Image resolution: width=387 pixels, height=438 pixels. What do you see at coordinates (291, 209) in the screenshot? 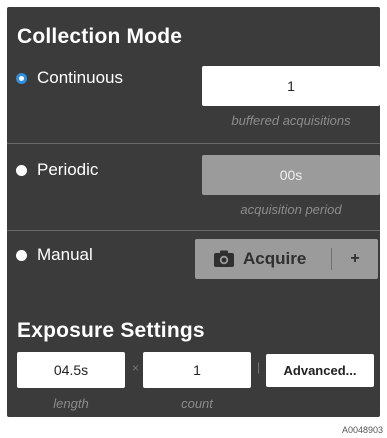
I see `acquisition-period-caption: acquisition period` at bounding box center [291, 209].